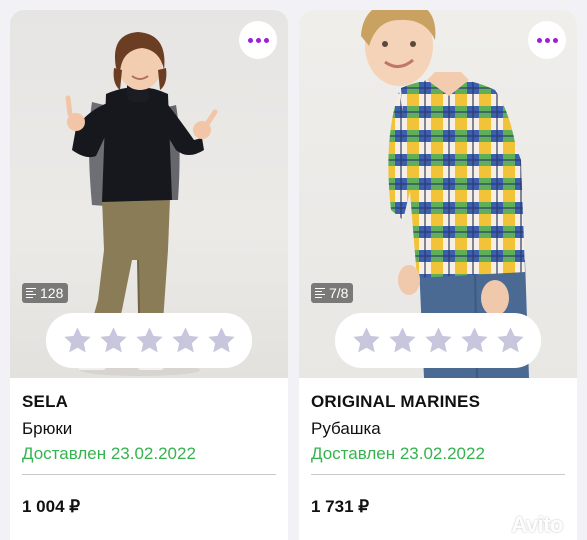 This screenshot has height=540, width=587. Describe the element at coordinates (396, 401) in the screenshot. I see `product-brand: ORIGINAL MARINES` at that location.